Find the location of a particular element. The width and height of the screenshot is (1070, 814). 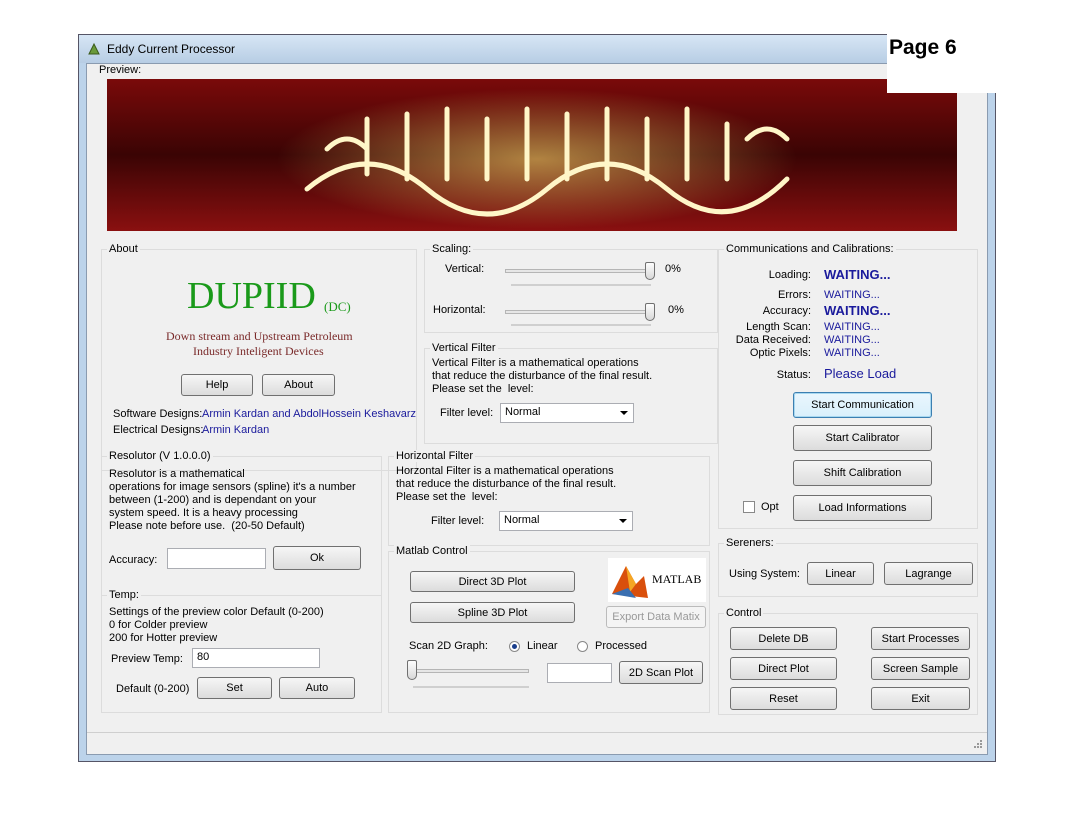

software-label: Software Designs: is located at coordinates (158, 414).